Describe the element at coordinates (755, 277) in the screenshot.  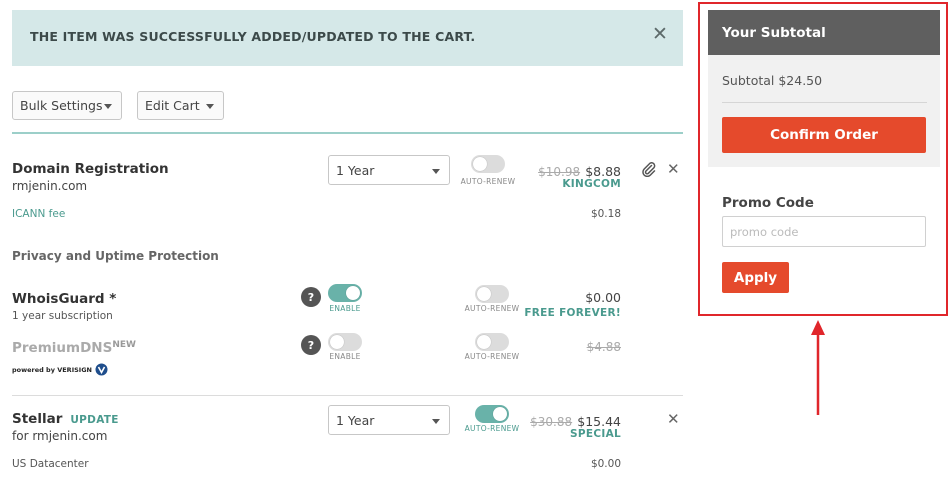
I see `apply-button: Apply` at that location.